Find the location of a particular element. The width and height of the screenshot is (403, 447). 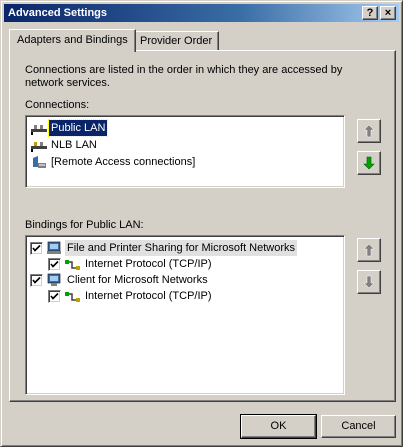

move-connection-down-button is located at coordinates (369, 163).